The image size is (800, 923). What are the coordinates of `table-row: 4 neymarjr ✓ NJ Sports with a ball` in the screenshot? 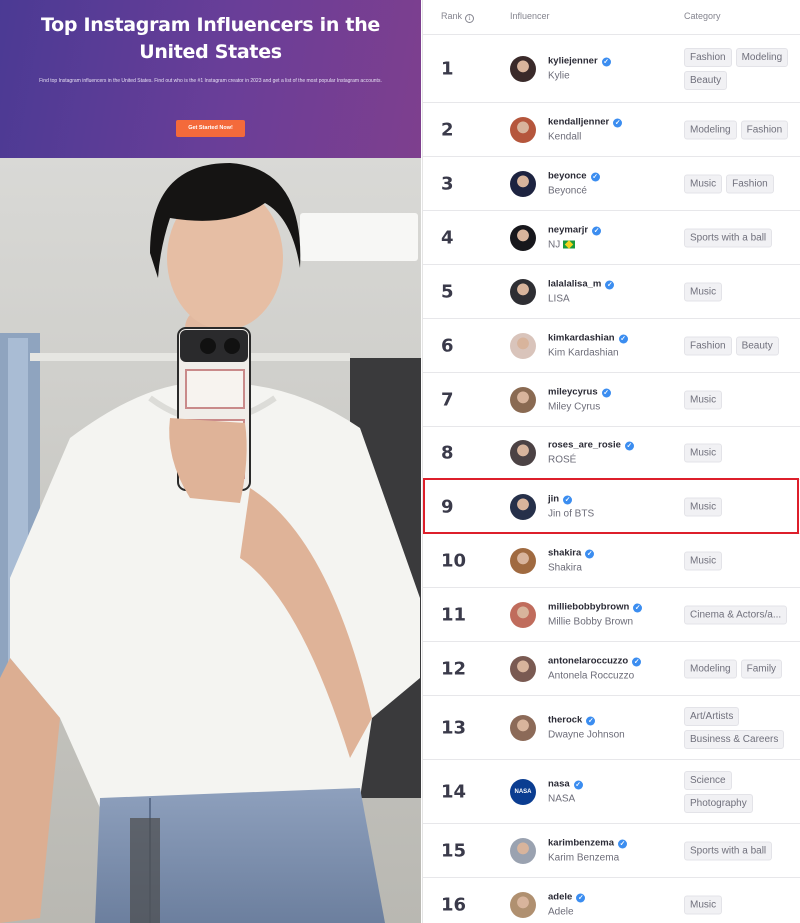 It's located at (611, 238).